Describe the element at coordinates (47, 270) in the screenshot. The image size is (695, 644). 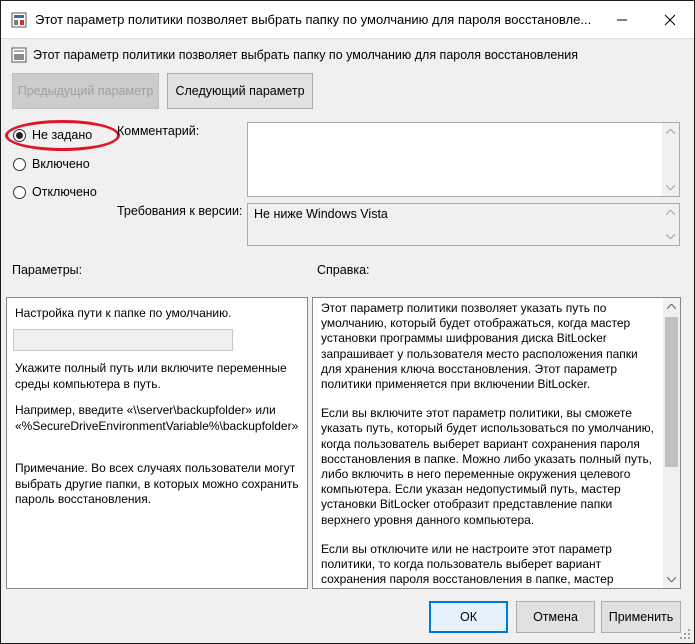
I see `options-label: Параметры:` at that location.